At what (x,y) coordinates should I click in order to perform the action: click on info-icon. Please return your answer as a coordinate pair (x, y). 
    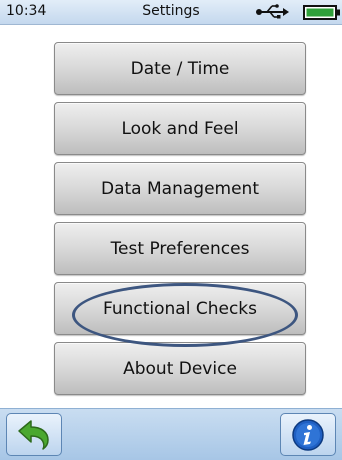
    Looking at the image, I should click on (308, 434).